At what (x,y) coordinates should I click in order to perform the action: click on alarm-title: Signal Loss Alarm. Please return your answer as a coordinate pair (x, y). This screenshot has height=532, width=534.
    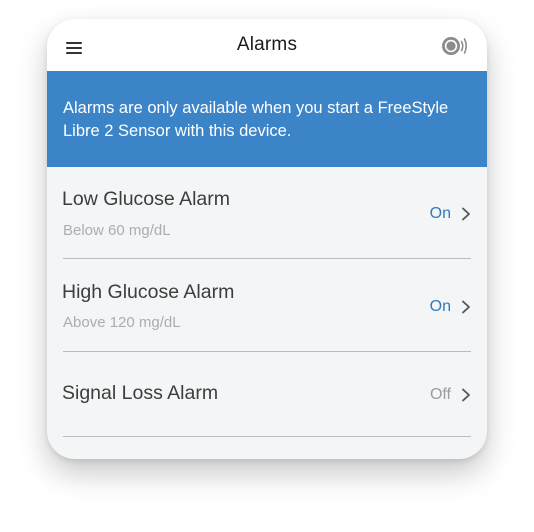
    Looking at the image, I should click on (140, 393).